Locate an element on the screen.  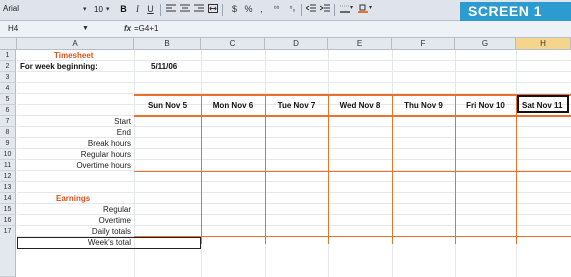
row-header: 16 is located at coordinates (8, 220).